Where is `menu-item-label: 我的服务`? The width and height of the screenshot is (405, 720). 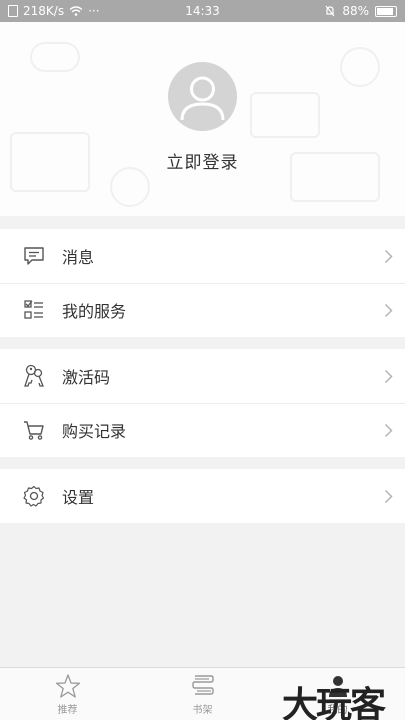 menu-item-label: 我的服务 is located at coordinates (94, 311).